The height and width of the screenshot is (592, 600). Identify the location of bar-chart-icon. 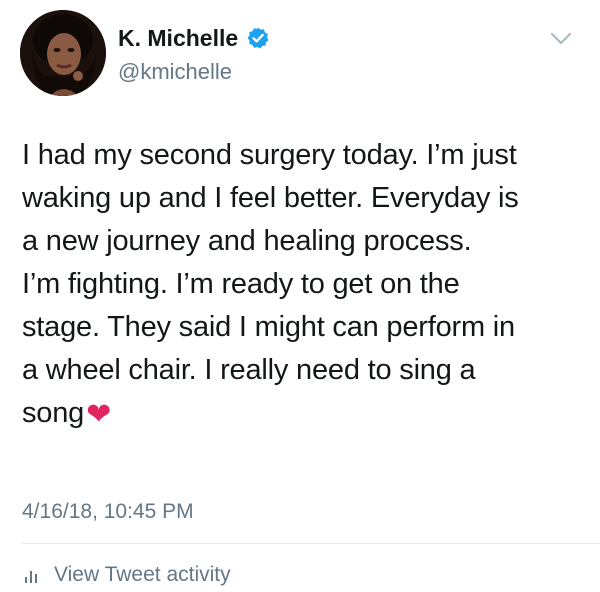
(32, 575).